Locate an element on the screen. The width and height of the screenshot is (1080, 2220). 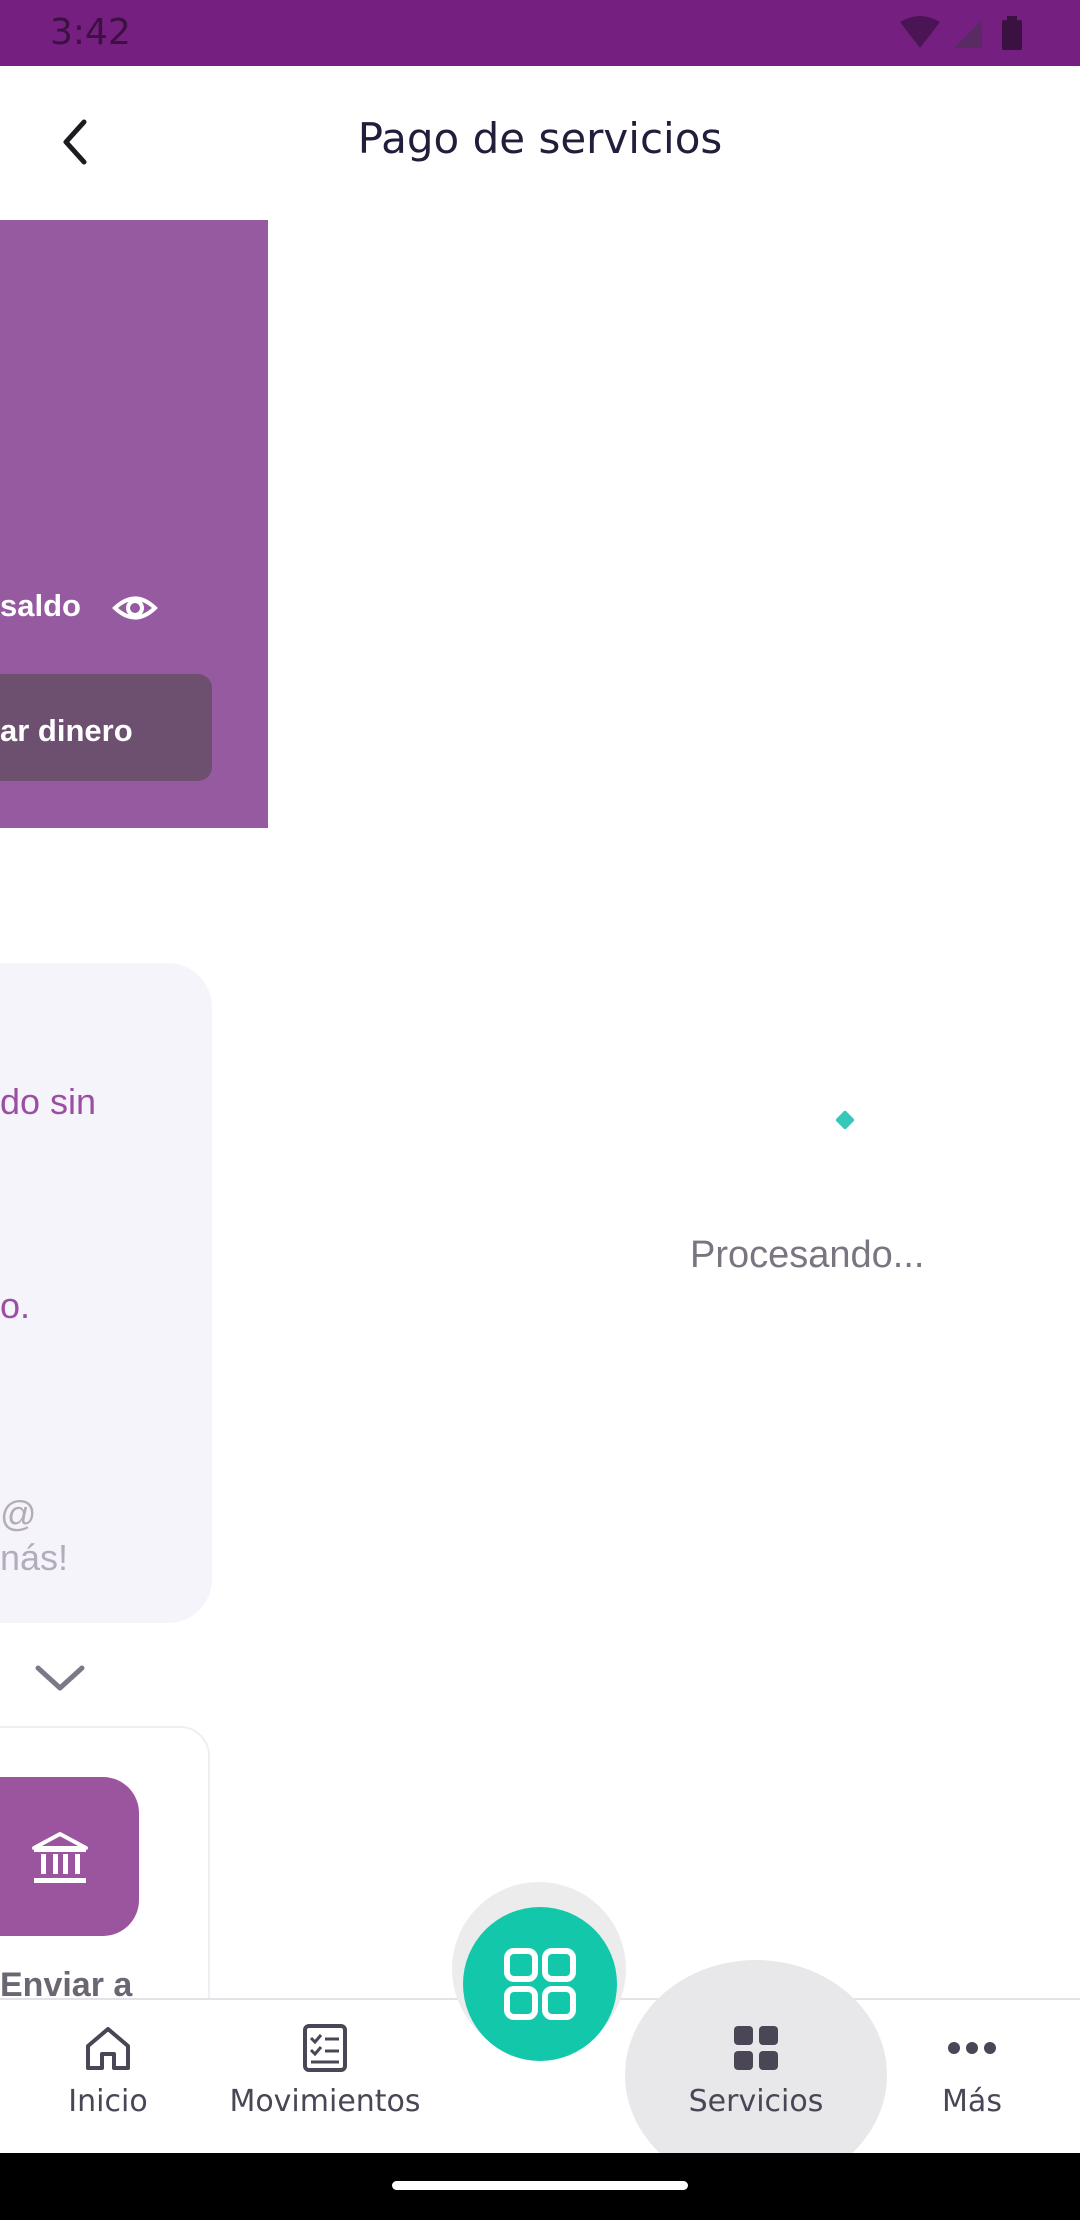
nav-label: Movimientos is located at coordinates (325, 2101).